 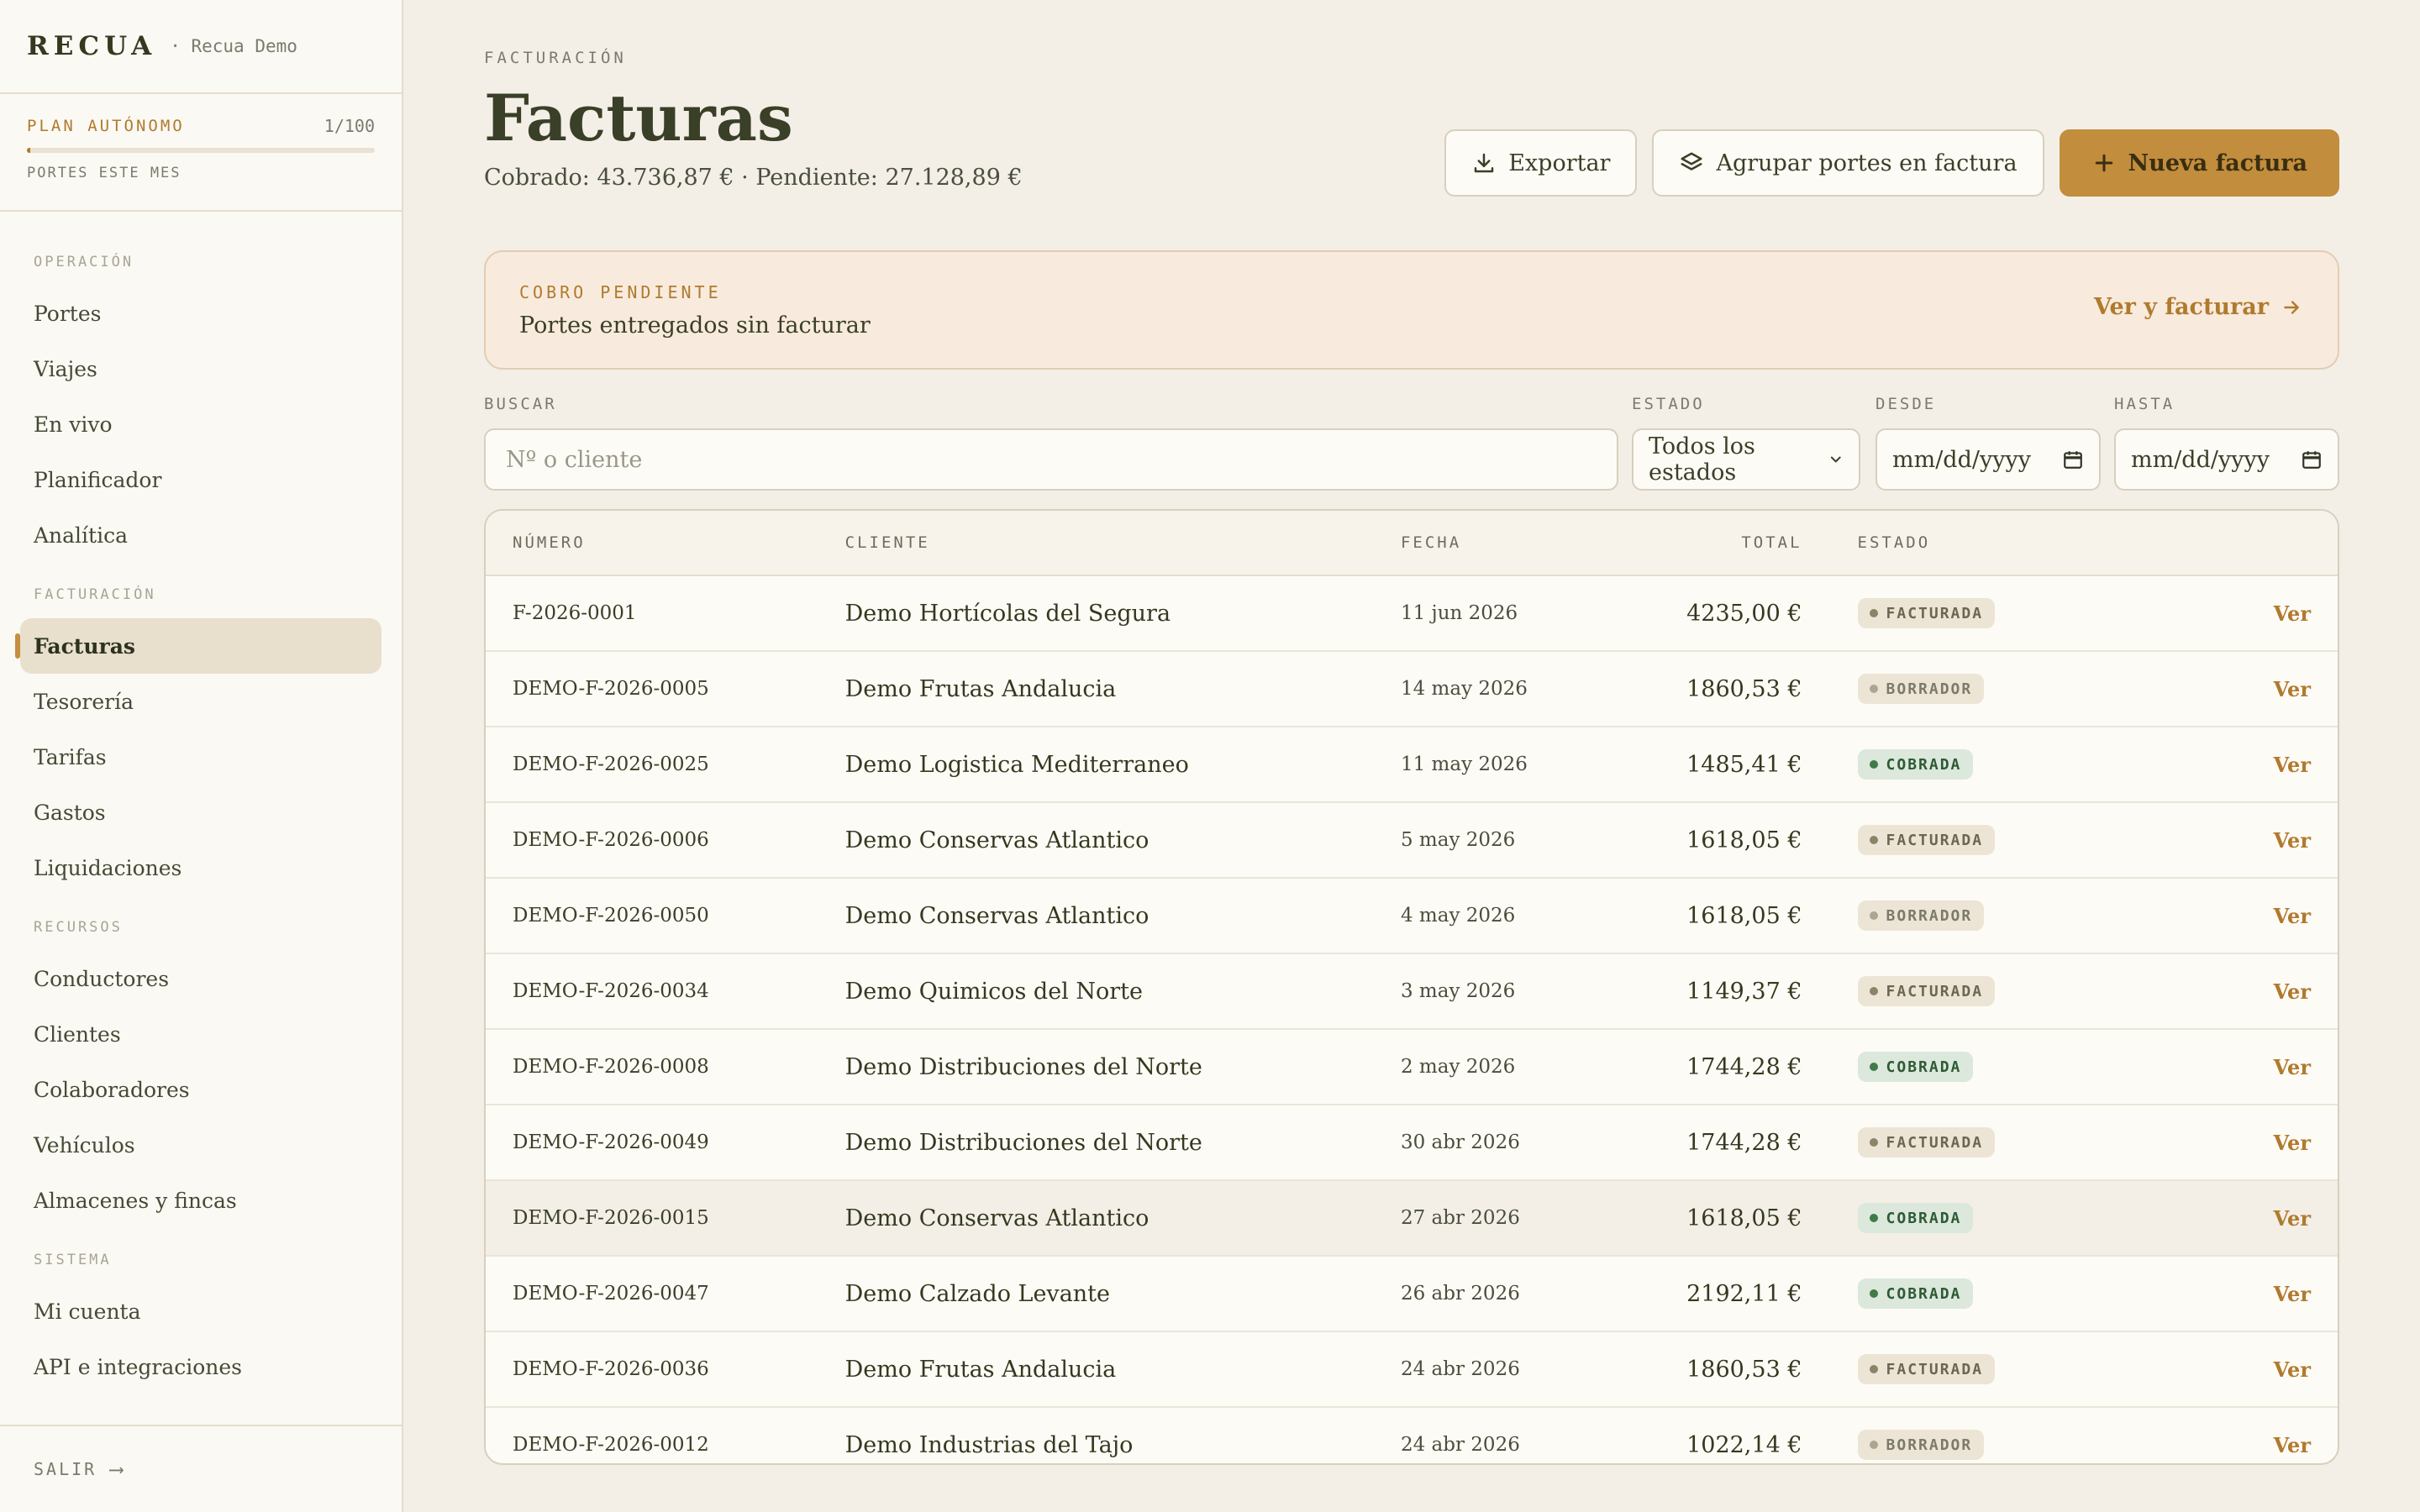 I want to click on brand-logo: RECUA, so click(x=92, y=46).